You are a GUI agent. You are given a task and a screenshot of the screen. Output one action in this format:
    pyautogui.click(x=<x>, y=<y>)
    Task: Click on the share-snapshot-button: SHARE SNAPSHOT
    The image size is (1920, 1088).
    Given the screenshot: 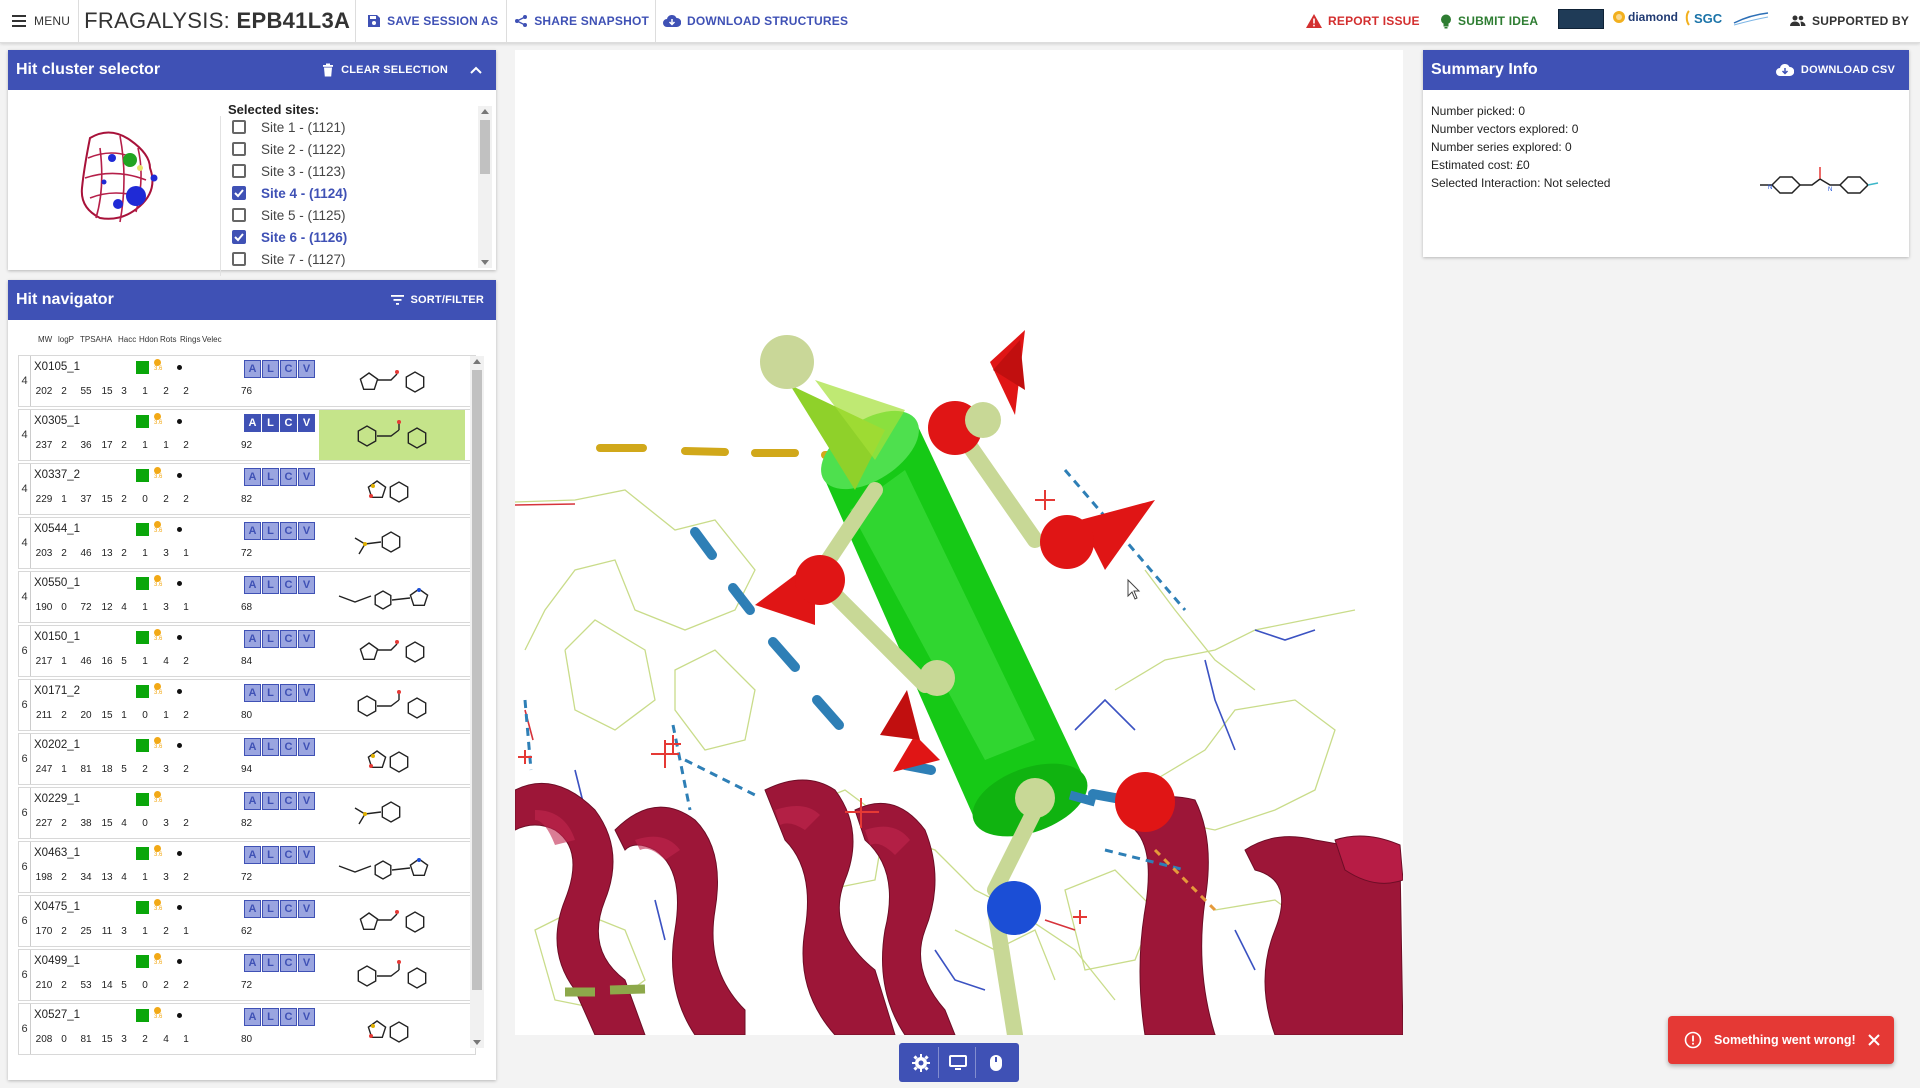 What is the action you would take?
    pyautogui.click(x=581, y=21)
    